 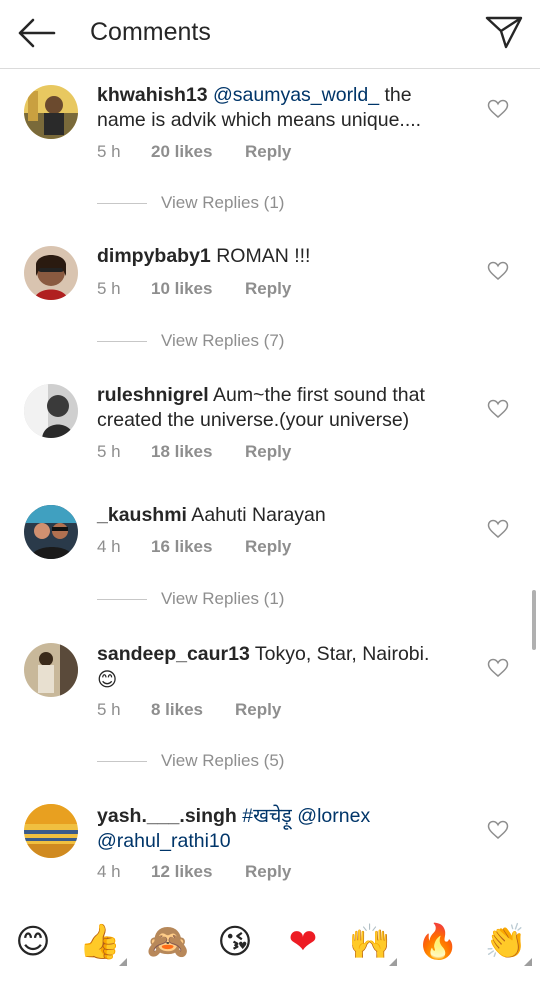 I want to click on comment-likes: 12 likes, so click(x=198, y=872).